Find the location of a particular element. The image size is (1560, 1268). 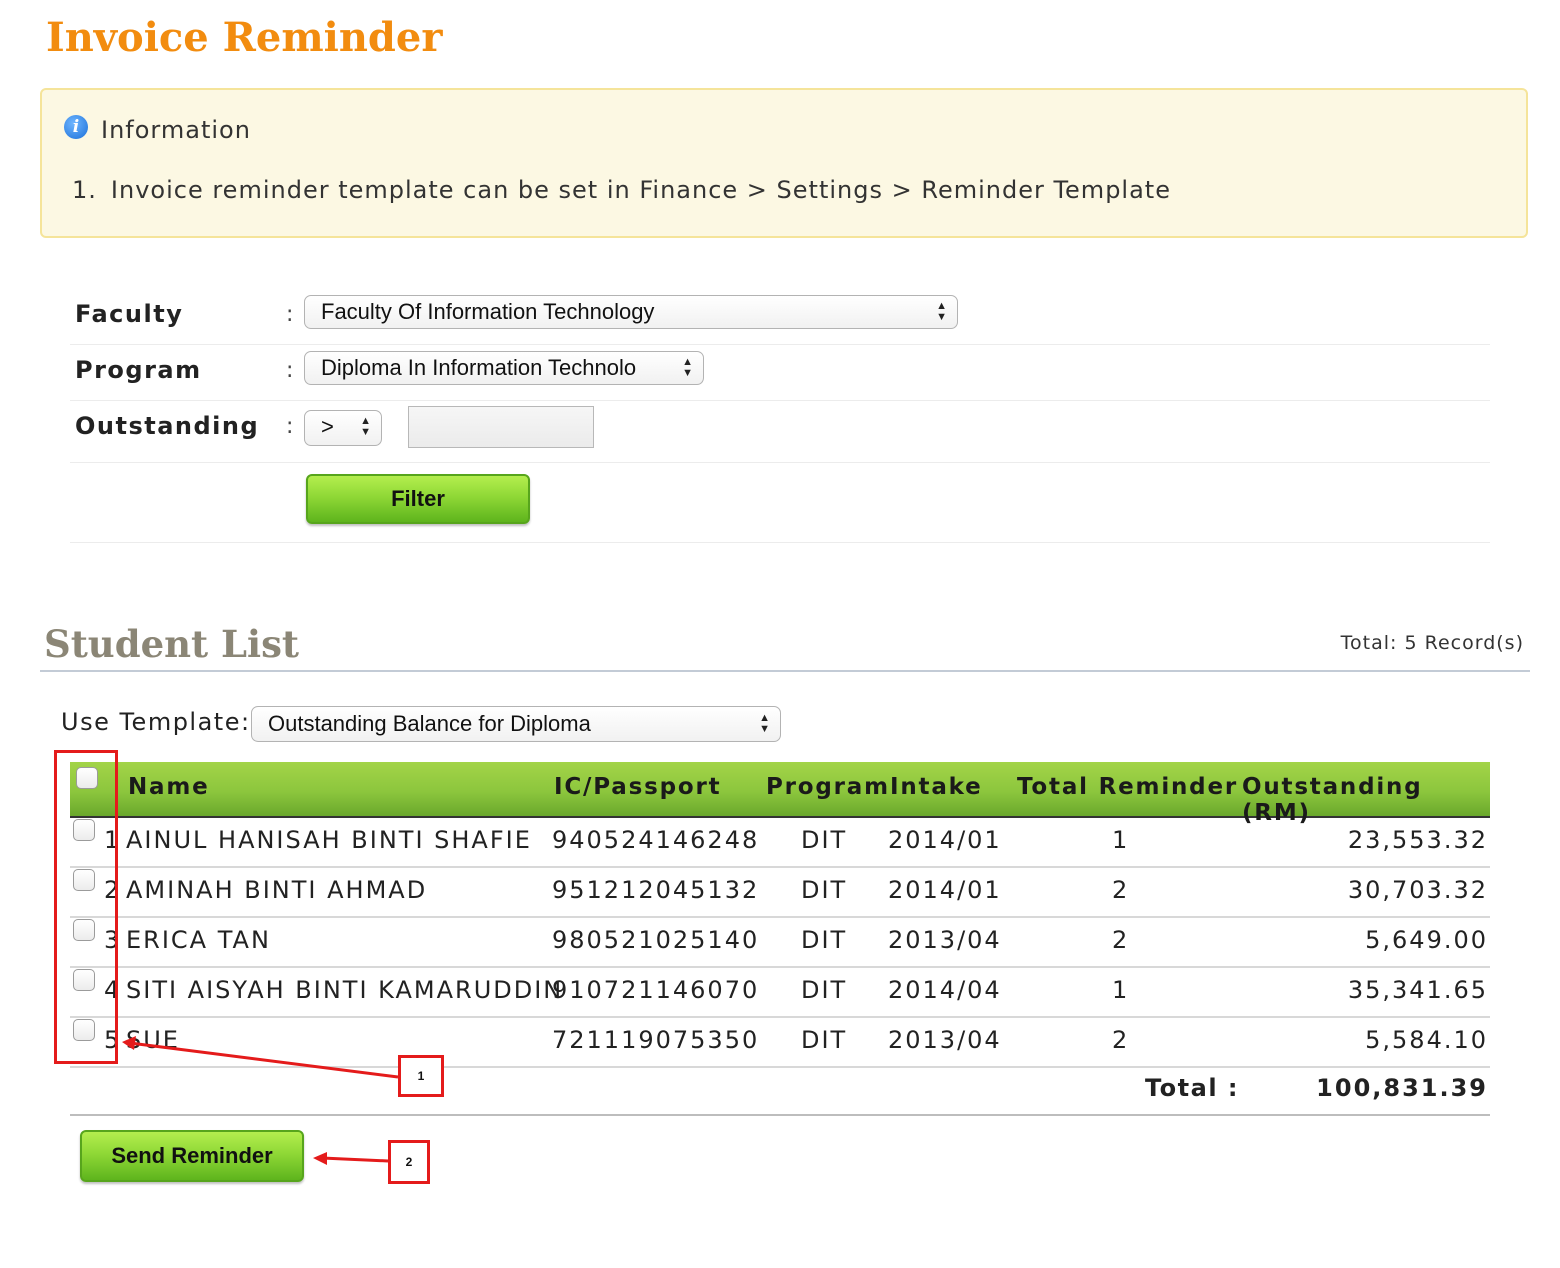

annotation-callout-2: 2 is located at coordinates (409, 1162).